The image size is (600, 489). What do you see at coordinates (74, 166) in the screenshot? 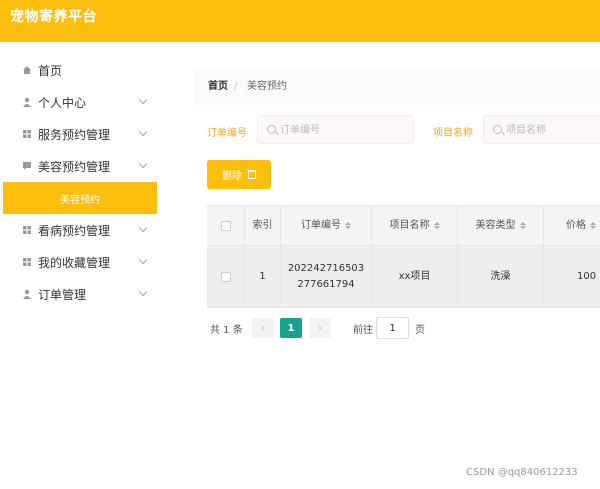
I see `sidebar-item-label: 美容预约管理` at bounding box center [74, 166].